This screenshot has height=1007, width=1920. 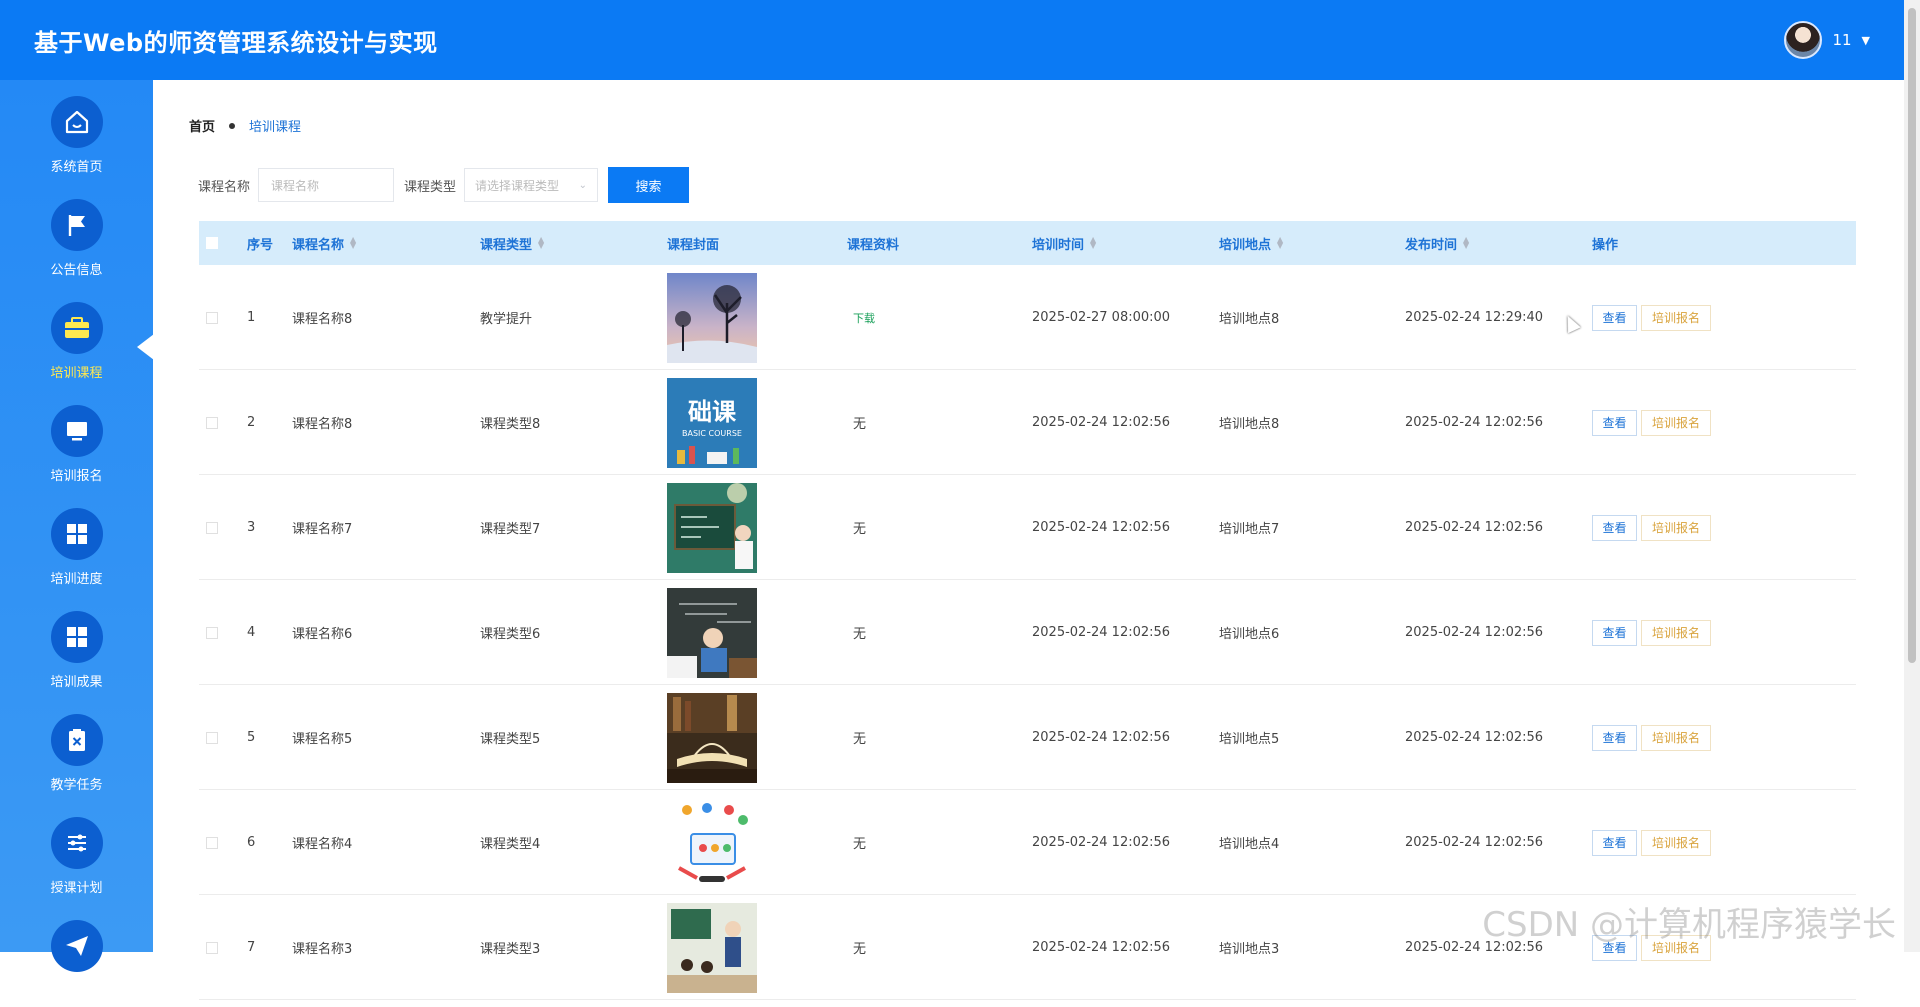 I want to click on avatar, so click(x=1803, y=40).